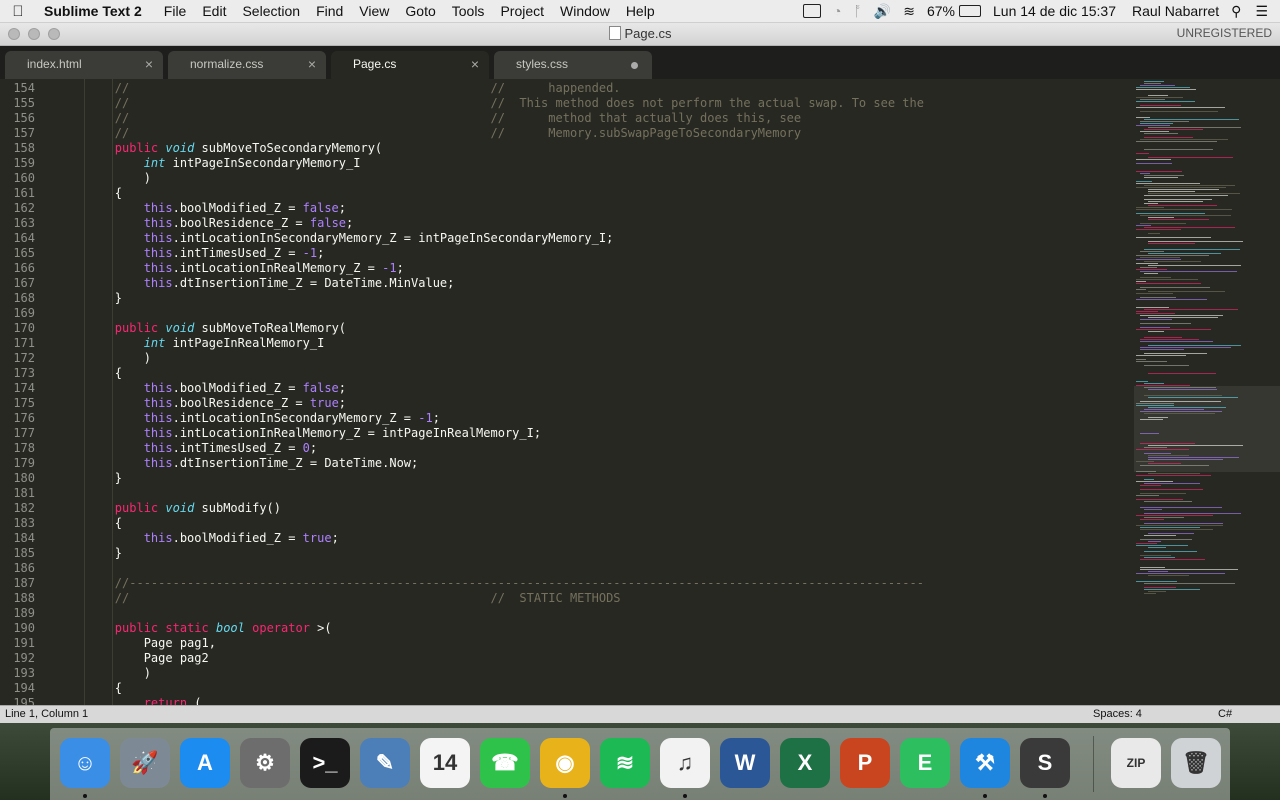 The image size is (1280, 800). I want to click on code-line: 181, so click(17, 493).